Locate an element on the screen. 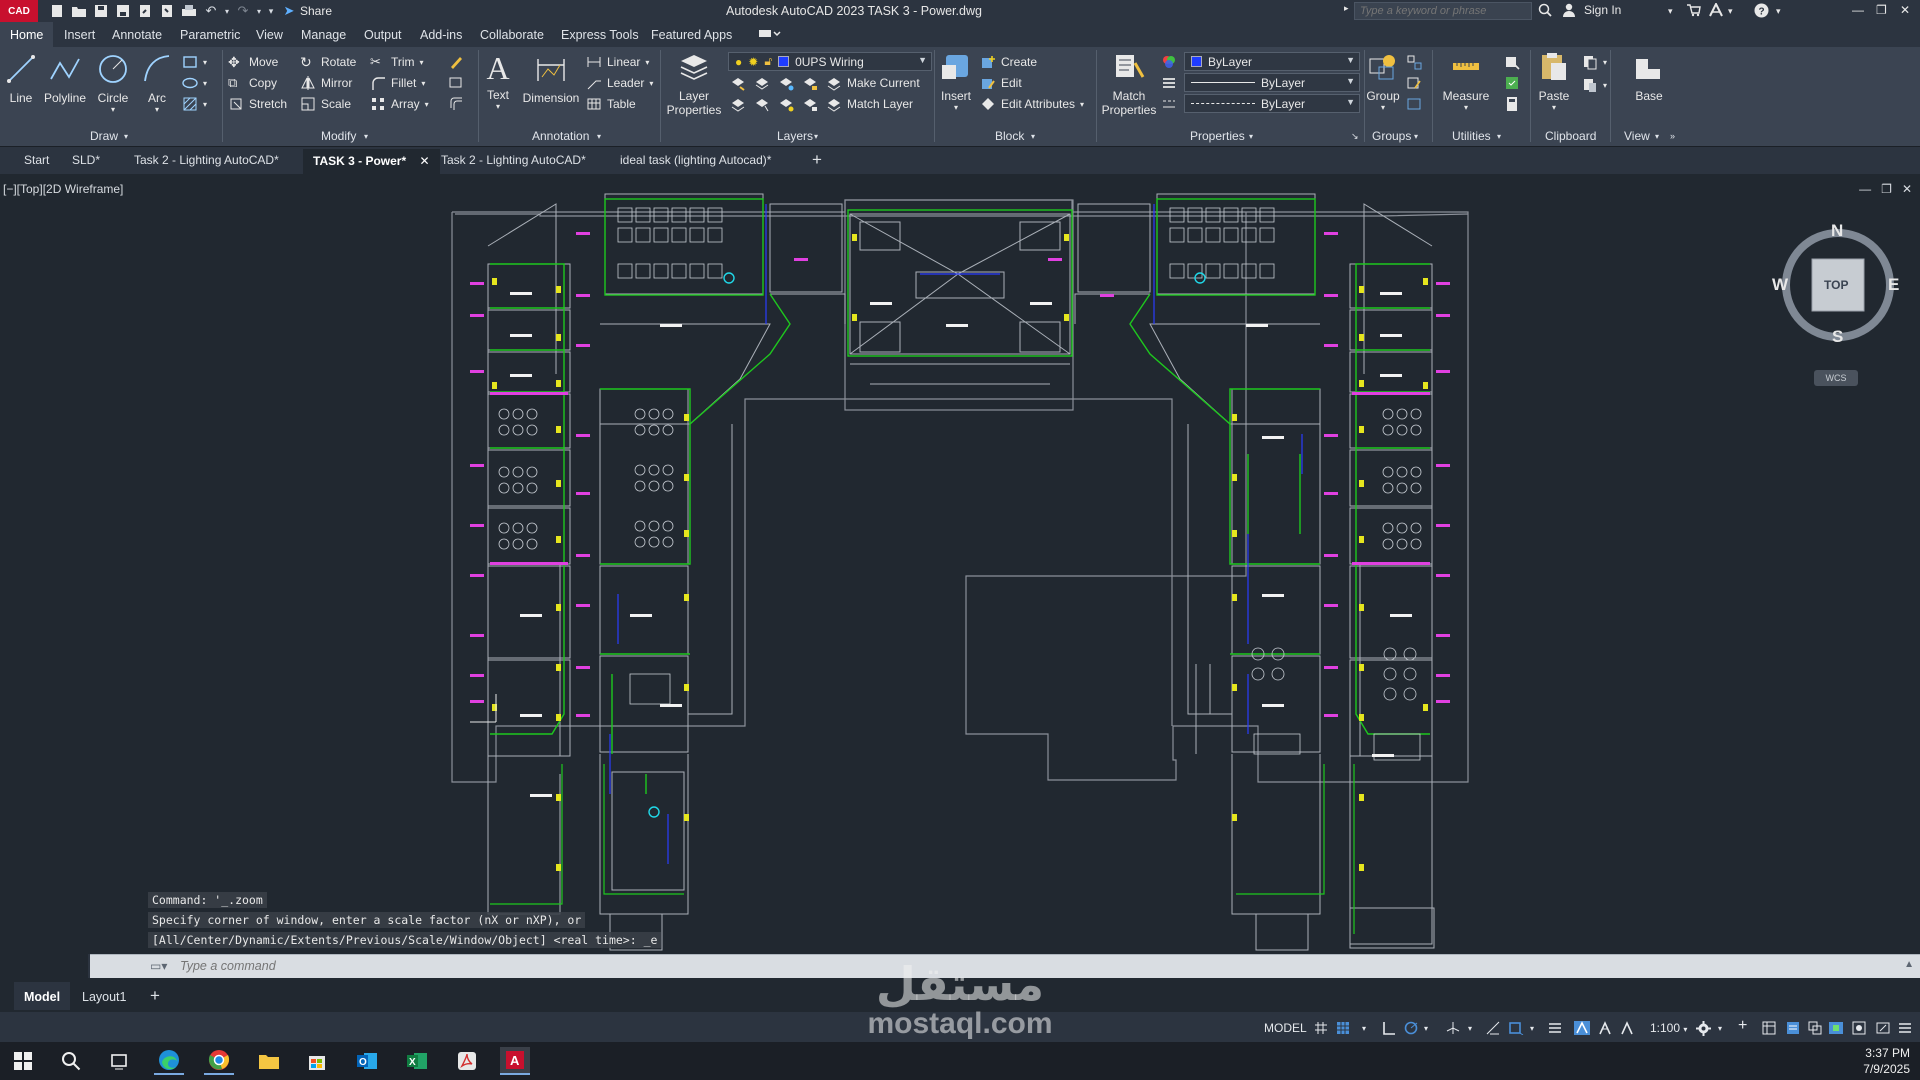 This screenshot has height=1080, width=1920. tab-insert: Insert is located at coordinates (79, 35).